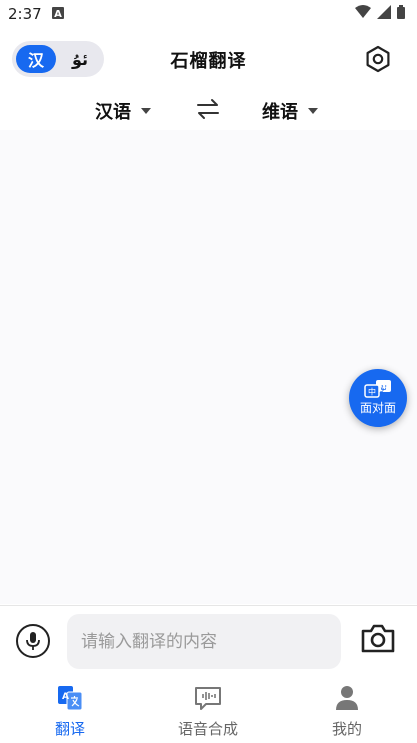 Image resolution: width=417 pixels, height=743 pixels. I want to click on source-language-label: 汉语, so click(113, 112).